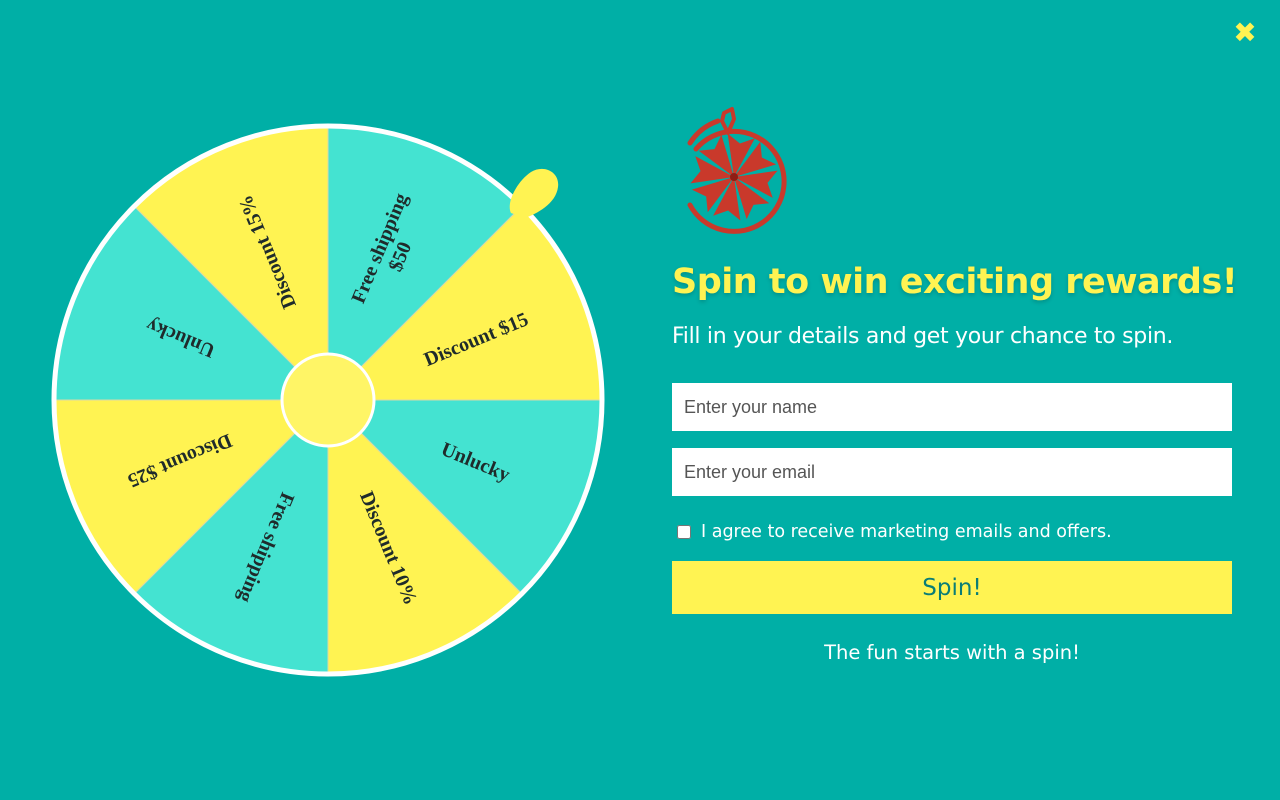 Image resolution: width=1280 pixels, height=800 pixels. Describe the element at coordinates (952, 407) in the screenshot. I see `name-input` at that location.